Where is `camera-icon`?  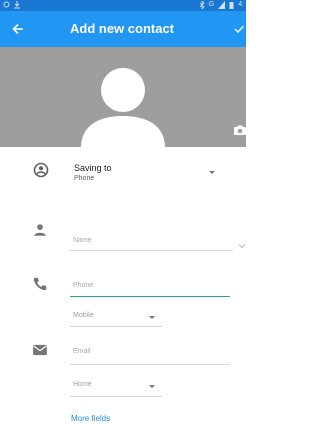
camera-icon is located at coordinates (240, 130).